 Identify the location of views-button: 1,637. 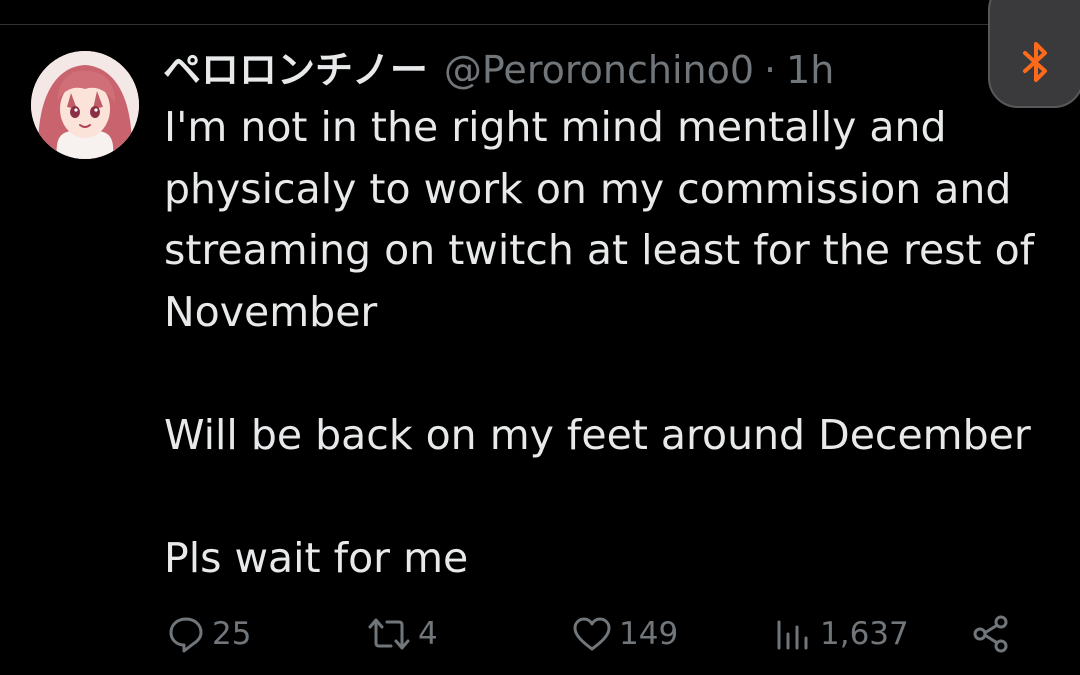
(840, 634).